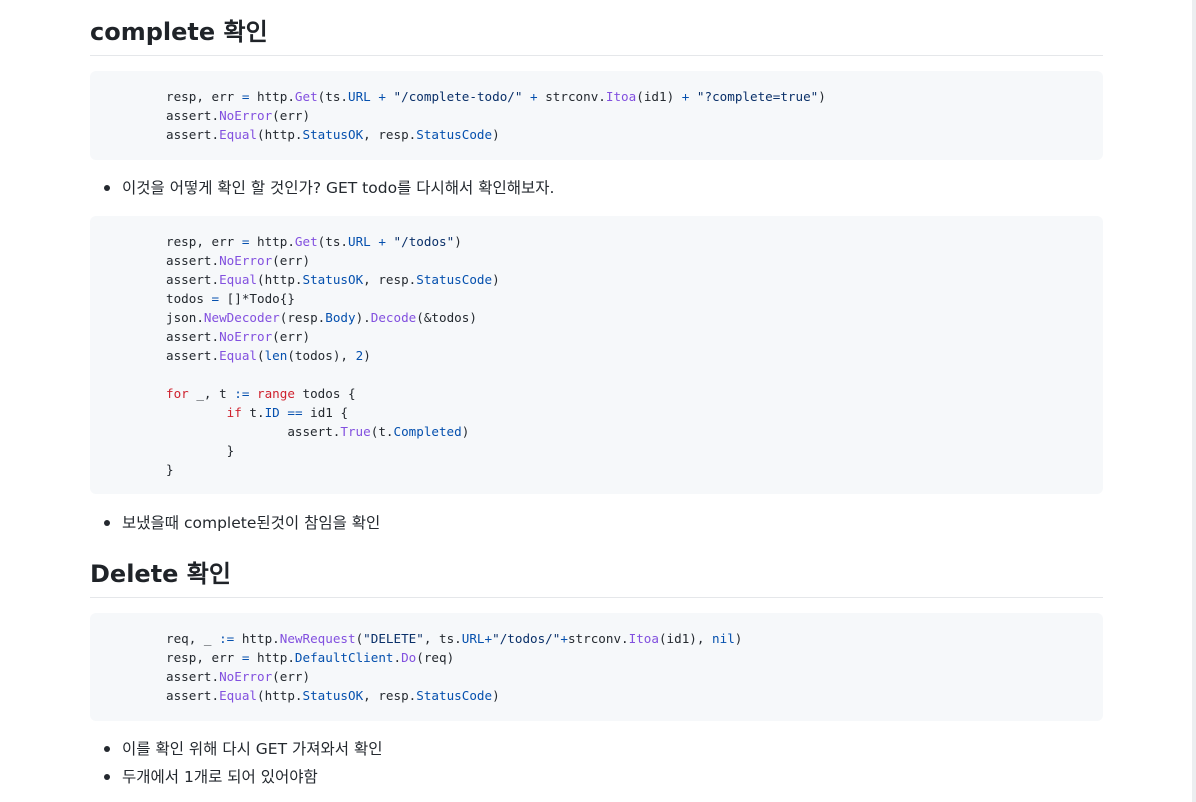 Image resolution: width=1196 pixels, height=802 pixels. I want to click on code-line: resp, err = http.DefaultClient.Do(req), so click(310, 657).